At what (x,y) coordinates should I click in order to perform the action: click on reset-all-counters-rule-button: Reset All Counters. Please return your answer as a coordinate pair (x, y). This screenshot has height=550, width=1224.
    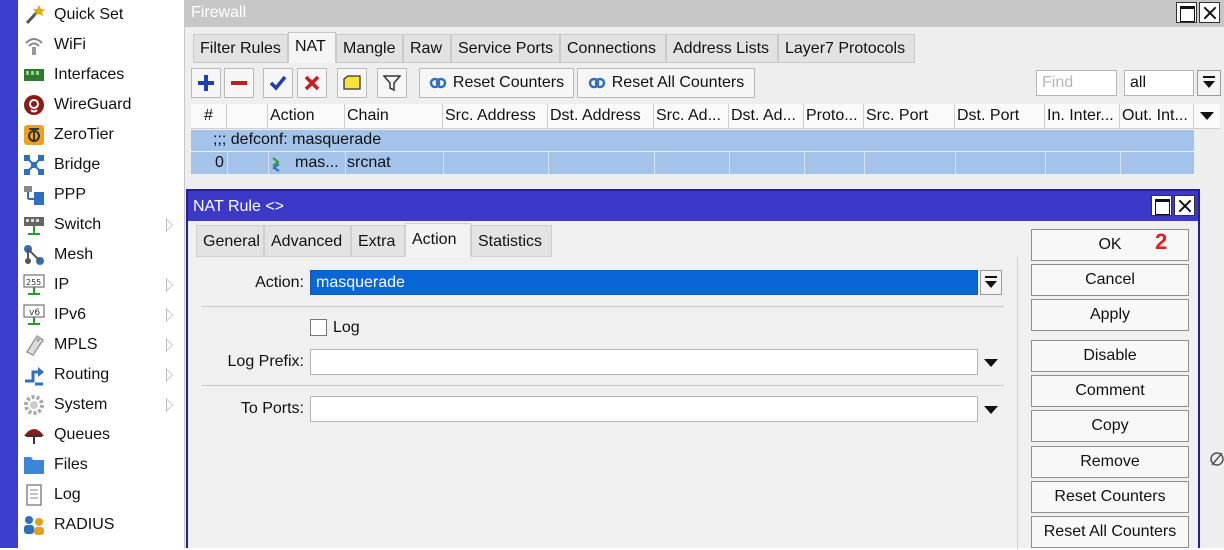
    Looking at the image, I should click on (1110, 532).